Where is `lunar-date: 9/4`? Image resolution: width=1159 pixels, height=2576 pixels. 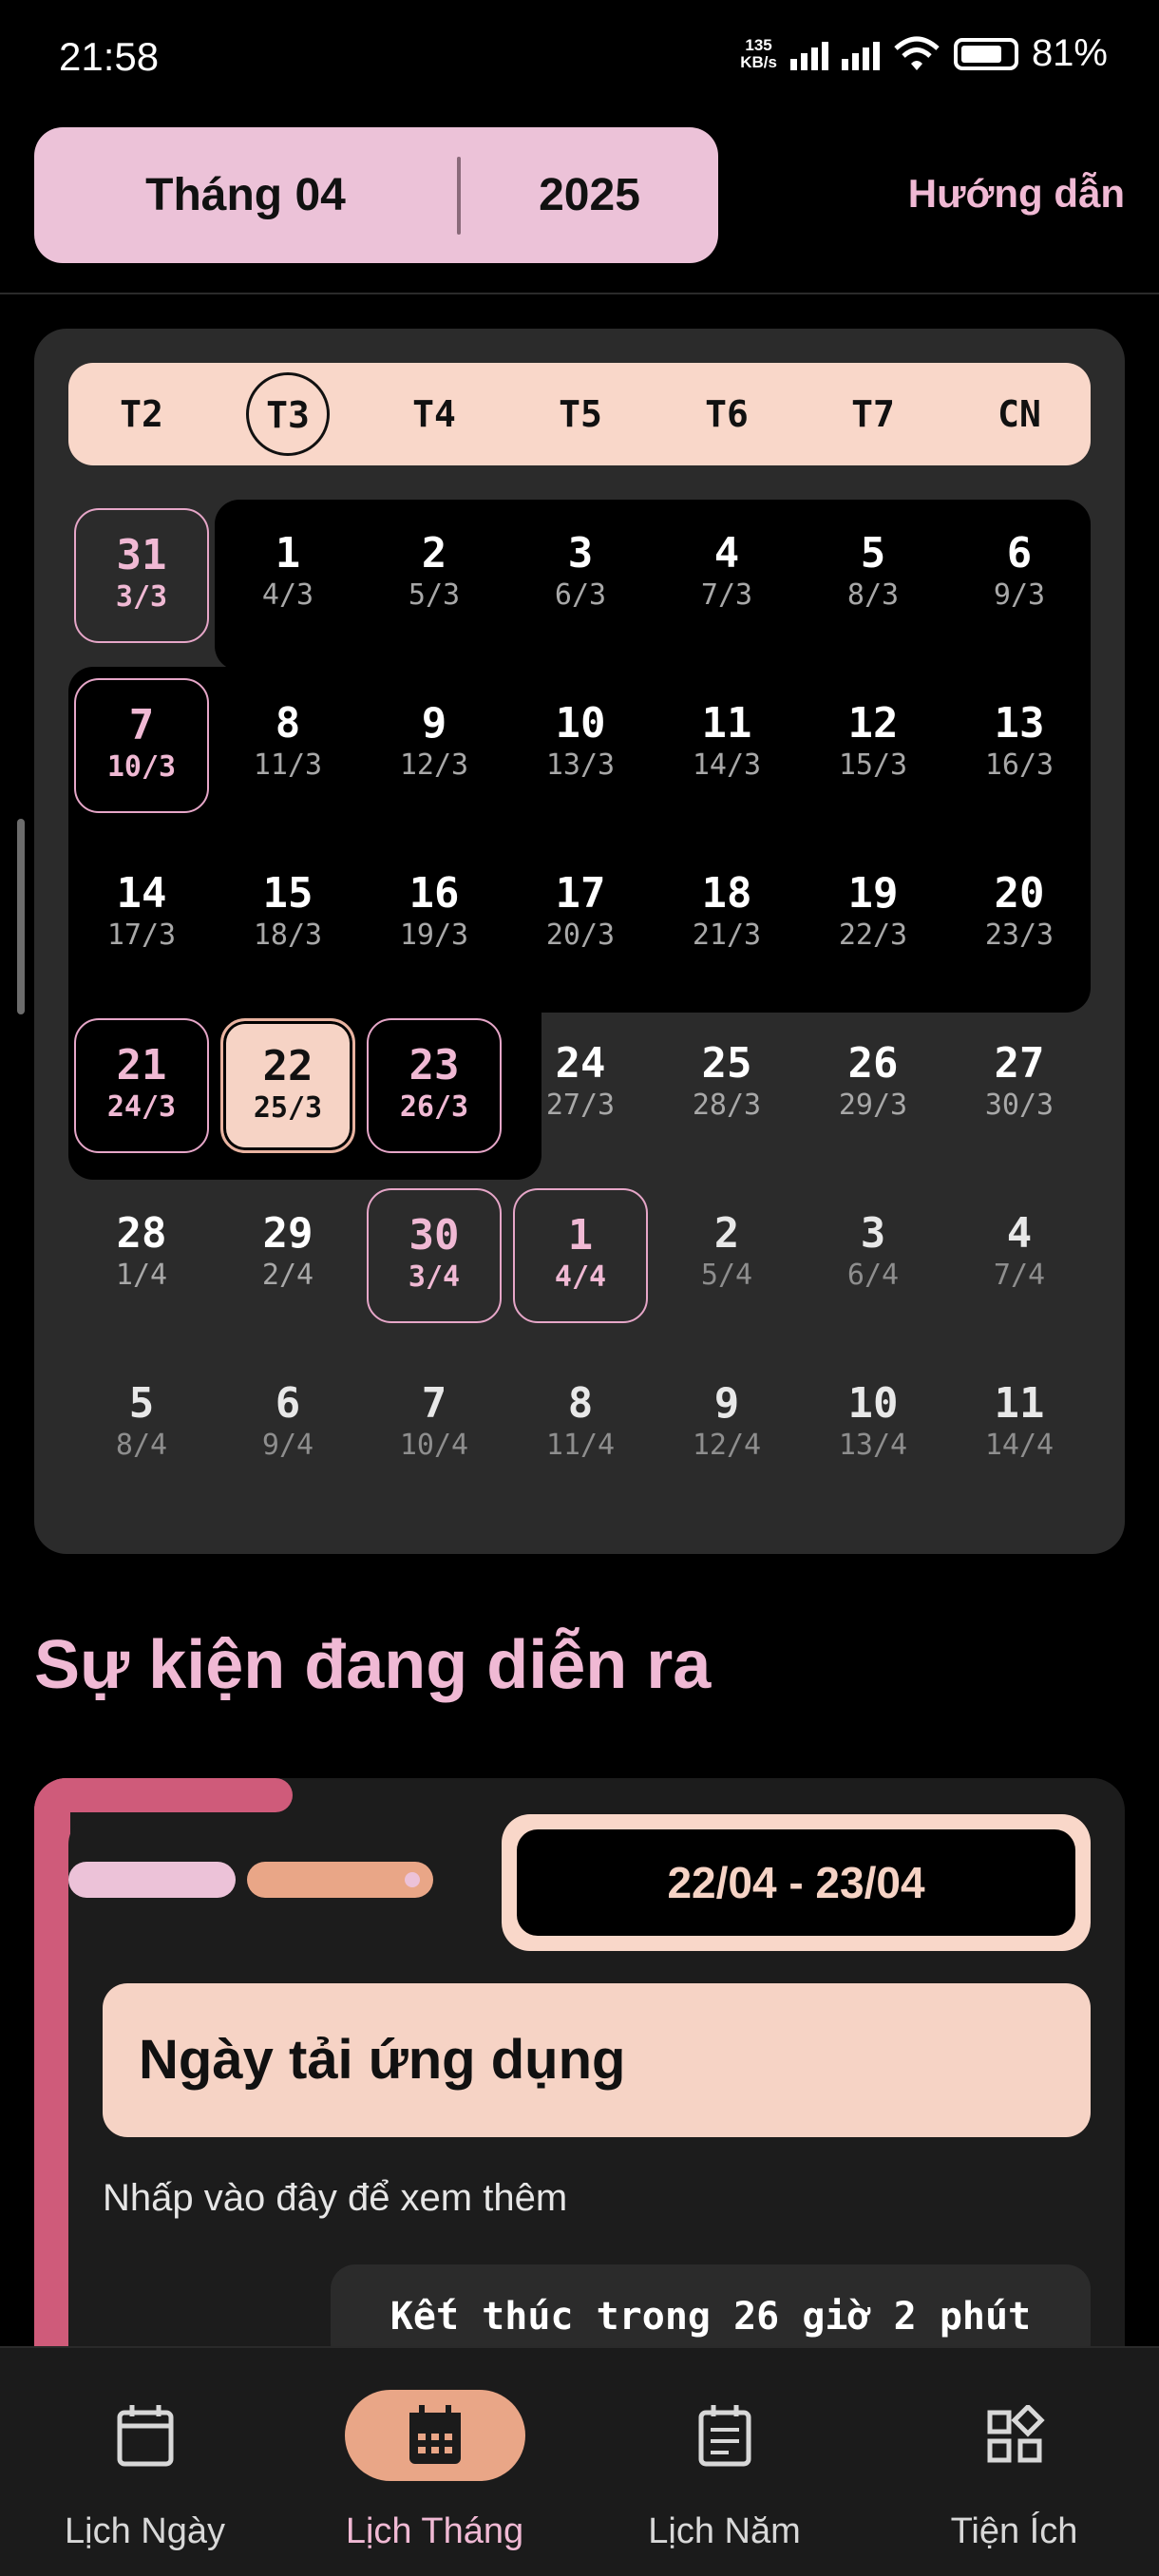 lunar-date: 9/4 is located at coordinates (287, 1445).